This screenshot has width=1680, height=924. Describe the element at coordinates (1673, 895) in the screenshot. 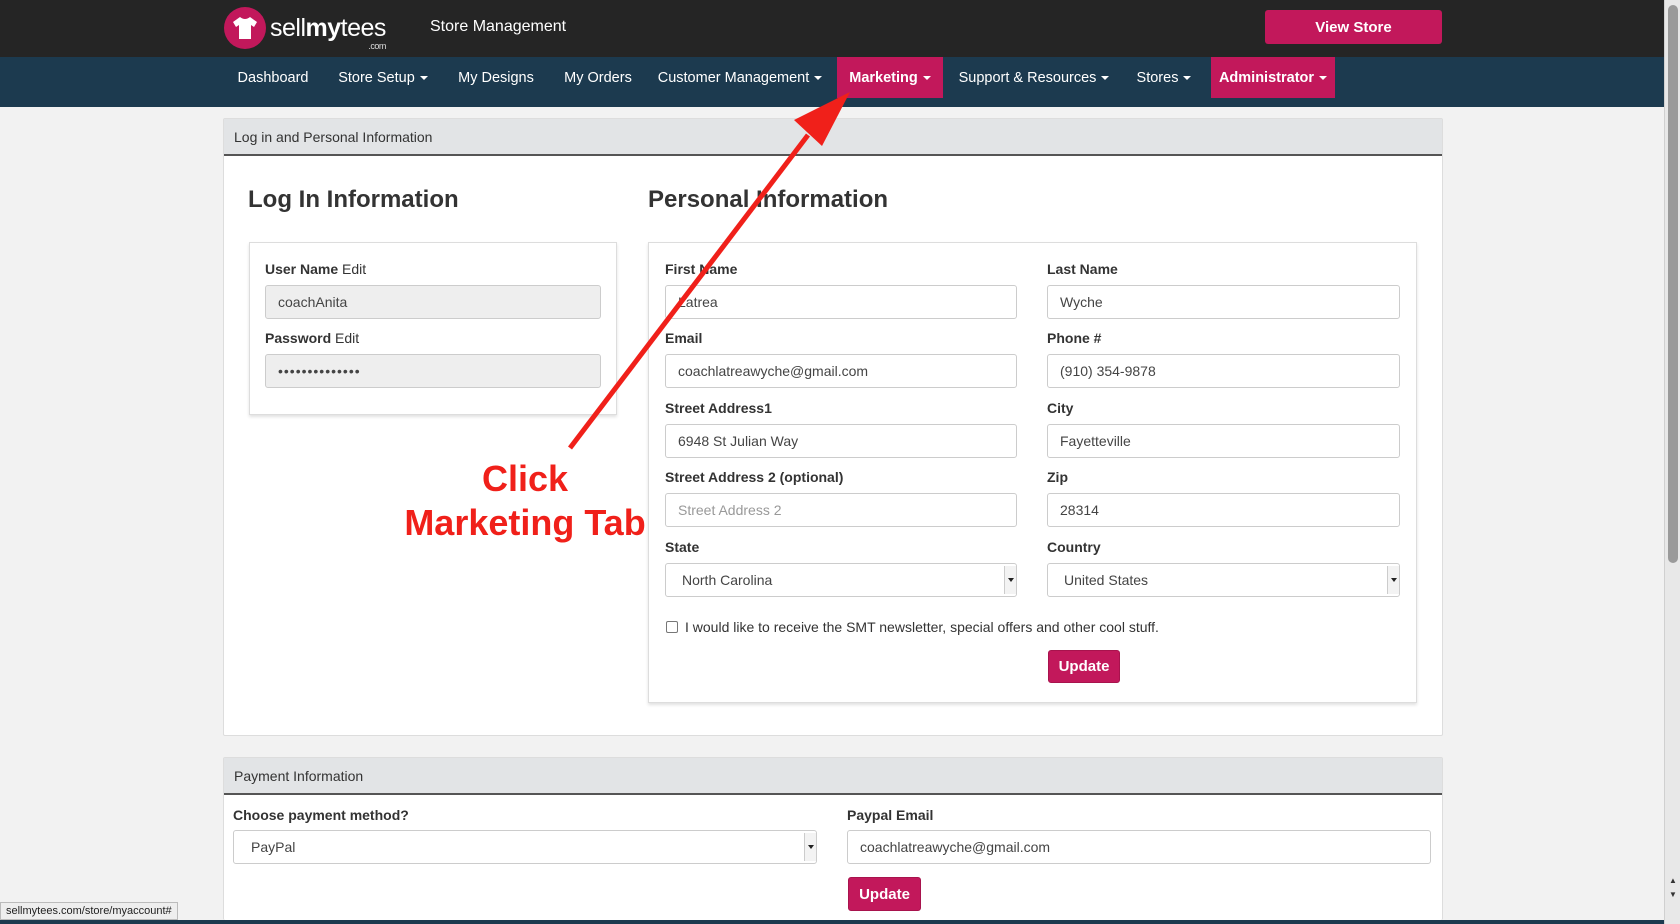

I see `scroll-down-icon: ▼` at that location.